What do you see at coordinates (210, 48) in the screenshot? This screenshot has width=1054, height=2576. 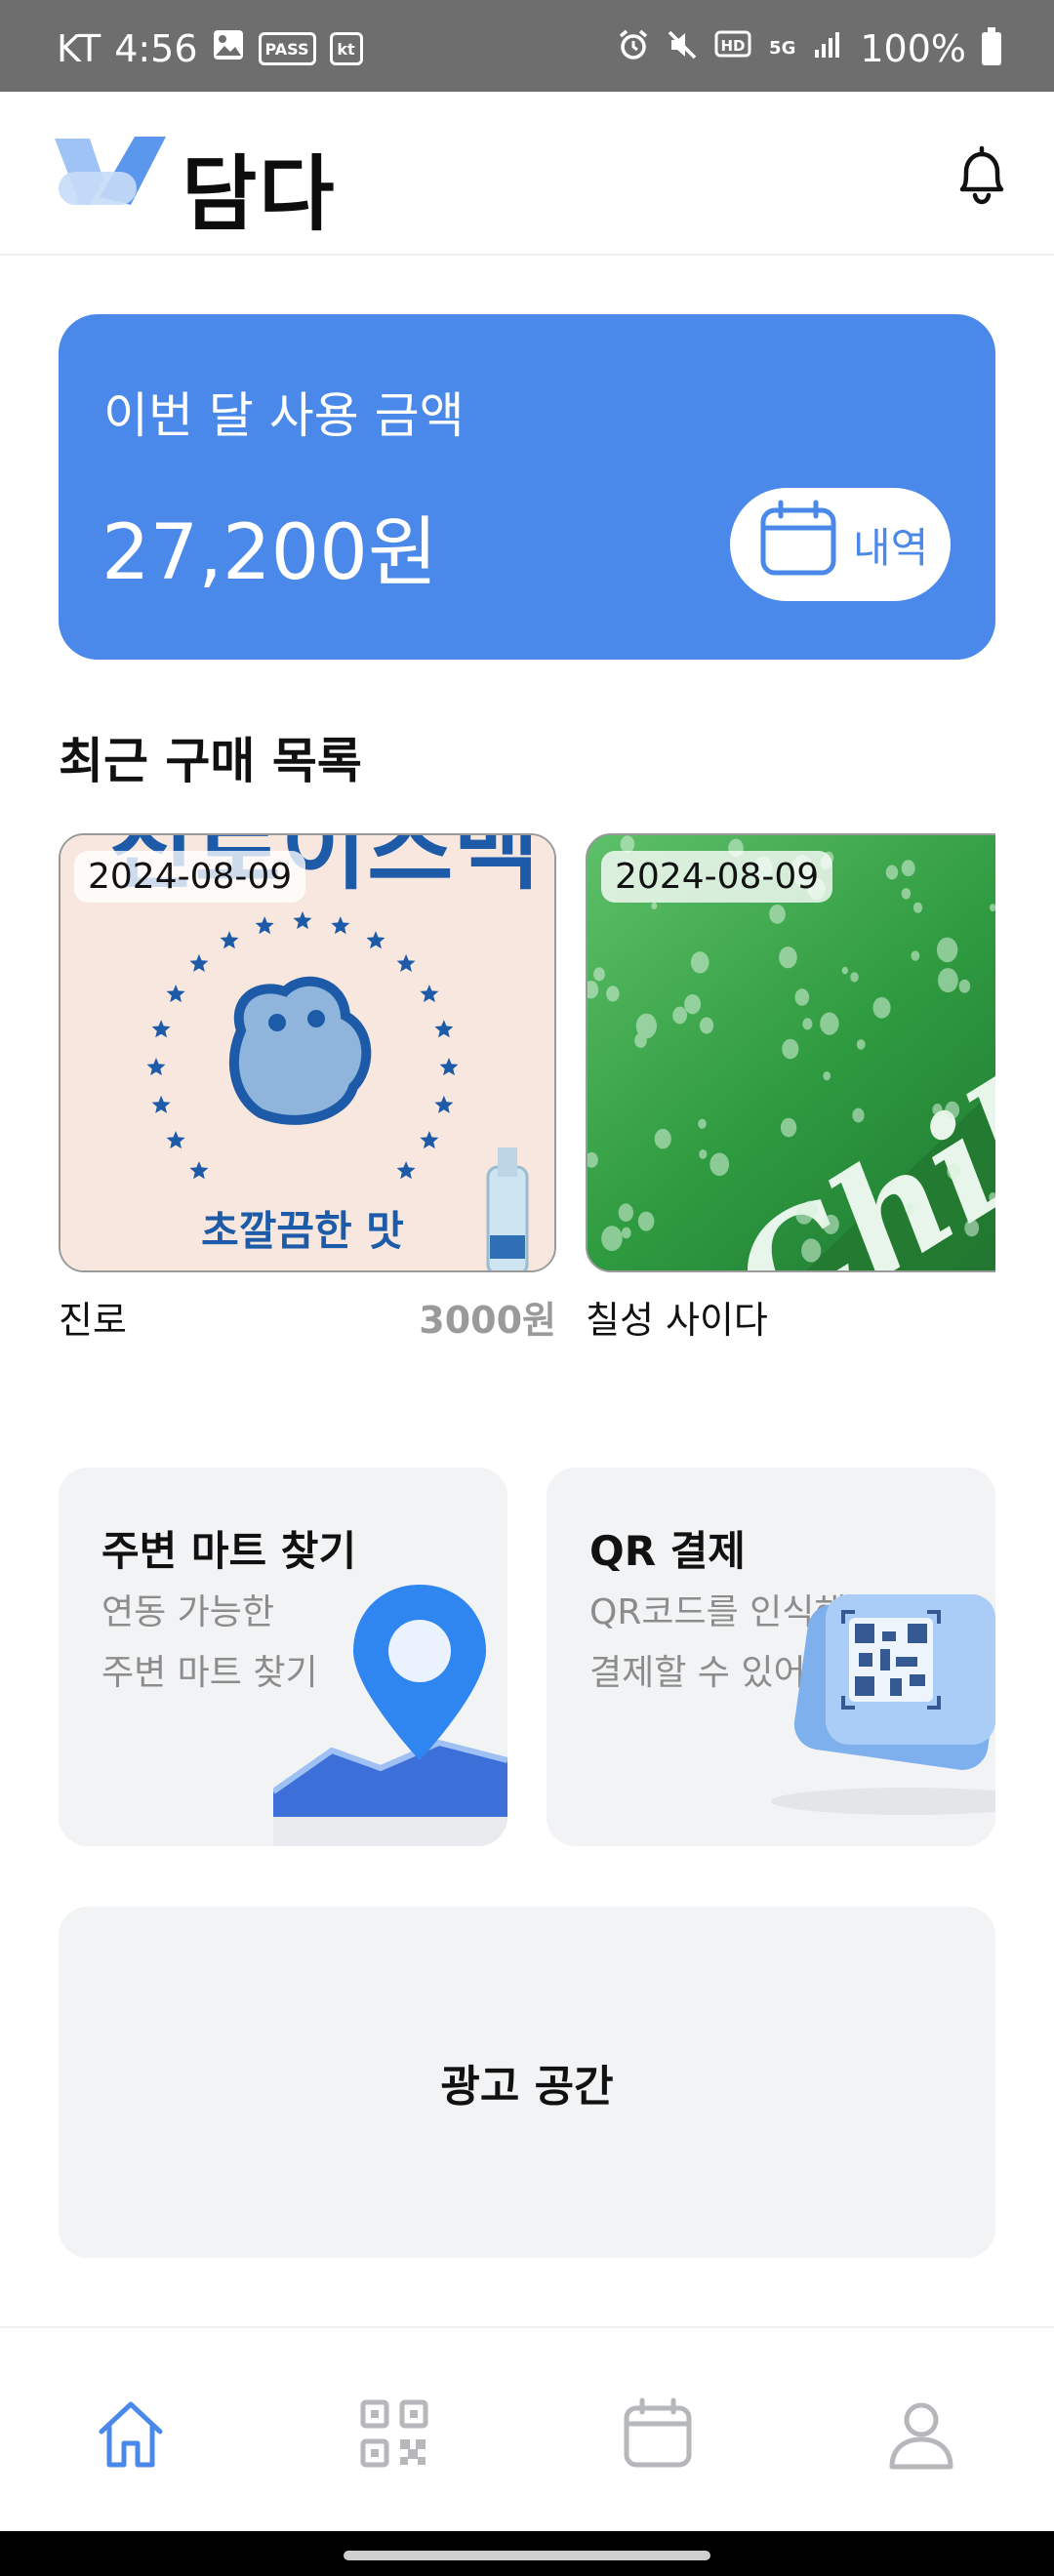 I see `status-left: KT 4:56 PASS kt` at bounding box center [210, 48].